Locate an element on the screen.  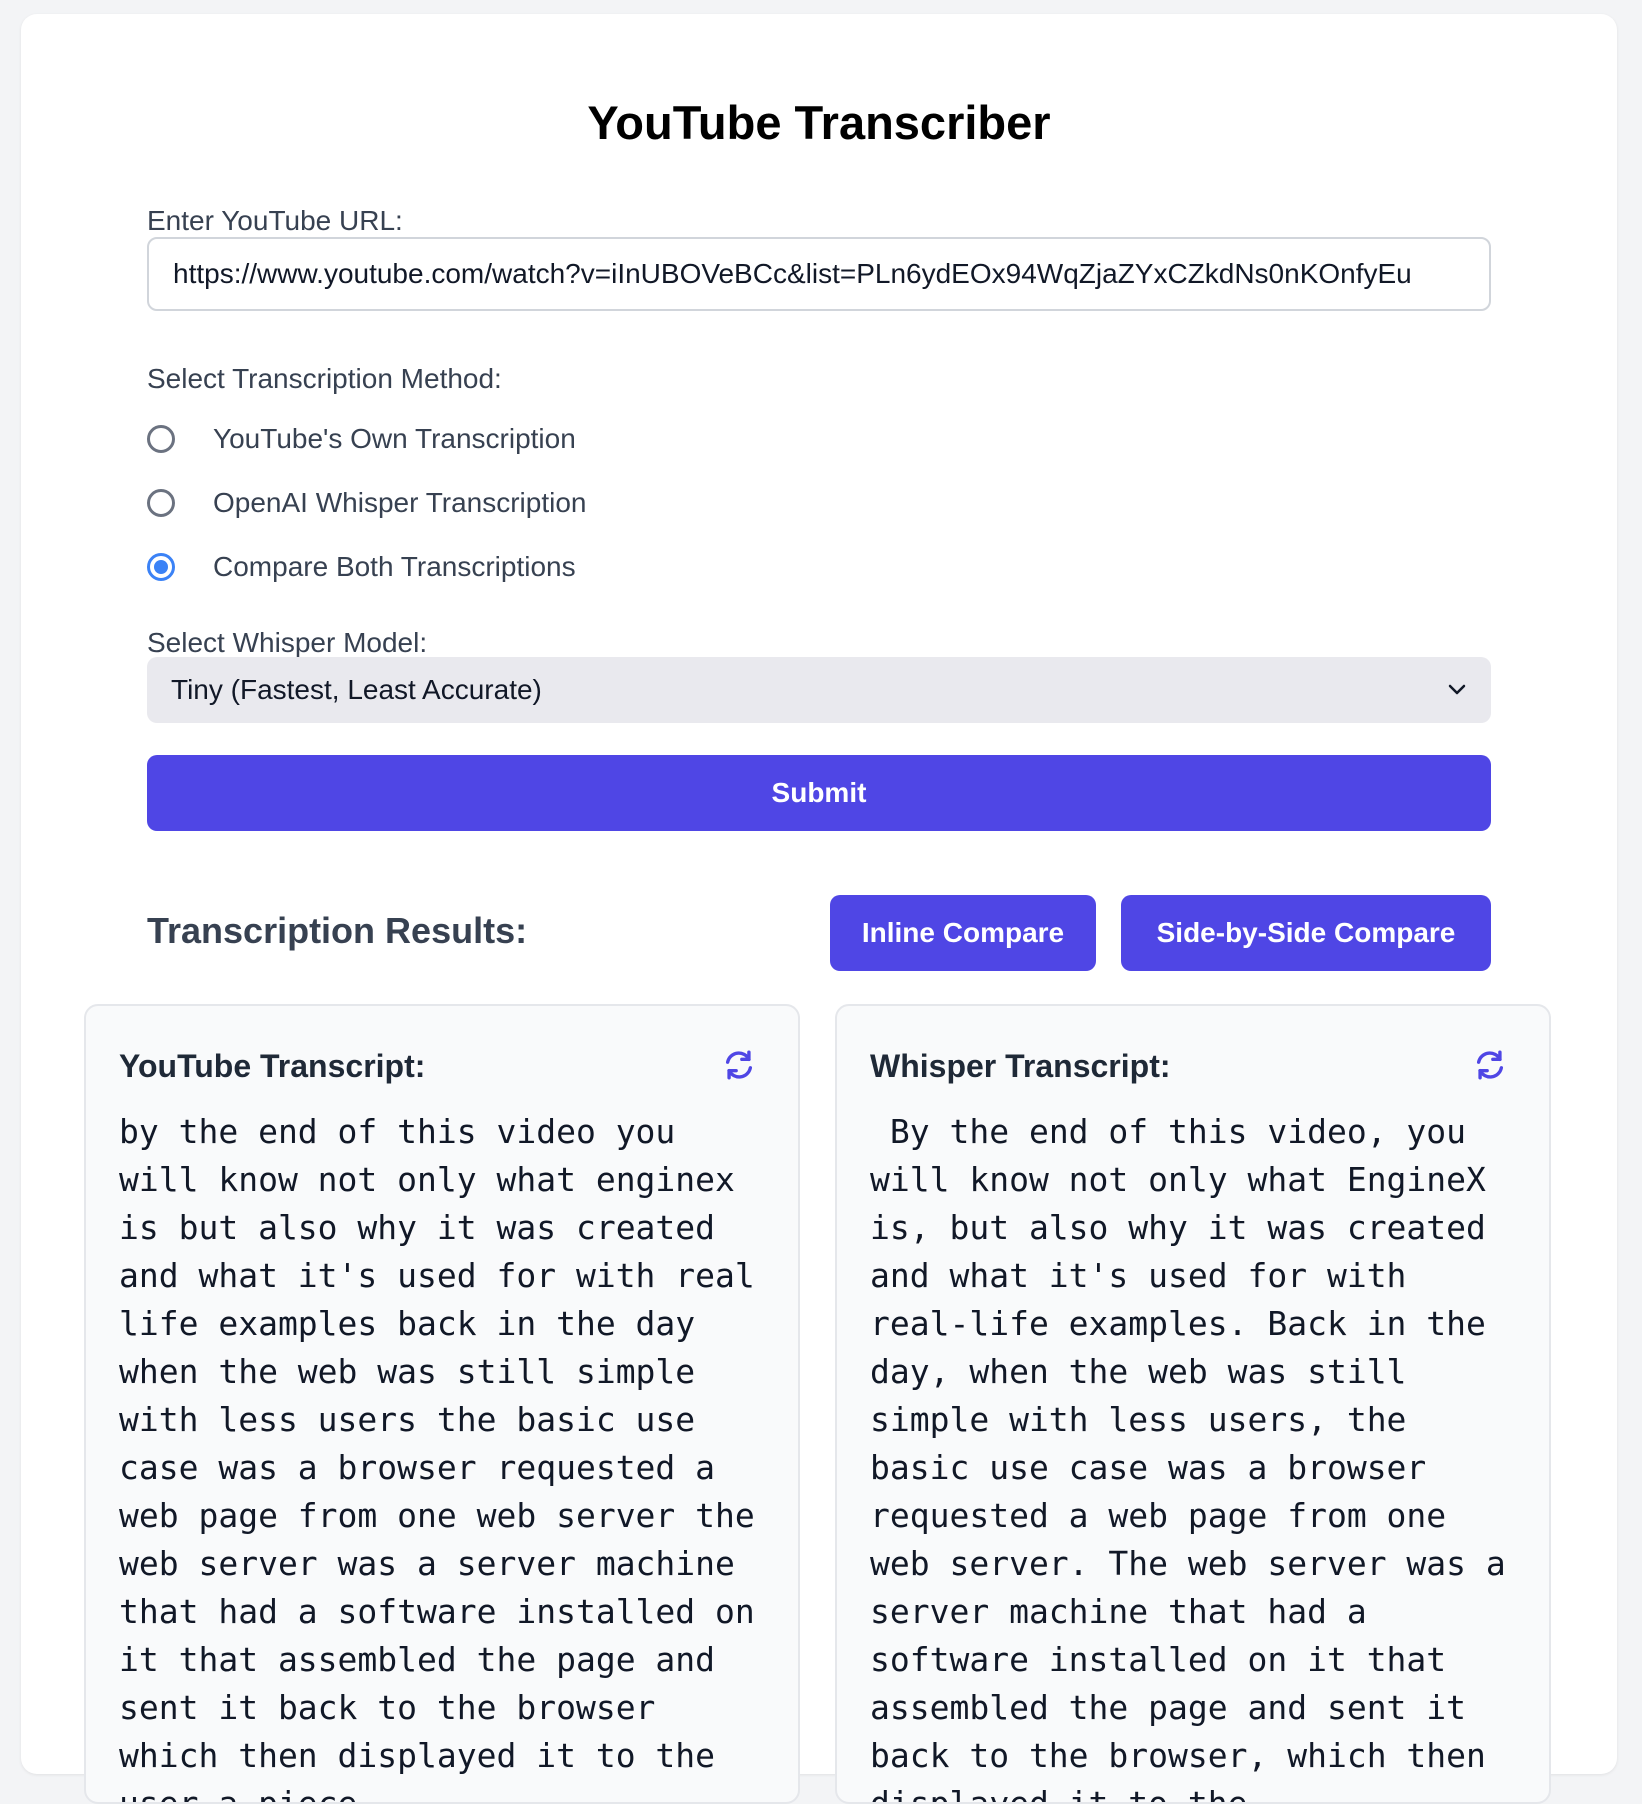
radio-option-youtube: YouTube's Own Transcription is located at coordinates (361, 439).